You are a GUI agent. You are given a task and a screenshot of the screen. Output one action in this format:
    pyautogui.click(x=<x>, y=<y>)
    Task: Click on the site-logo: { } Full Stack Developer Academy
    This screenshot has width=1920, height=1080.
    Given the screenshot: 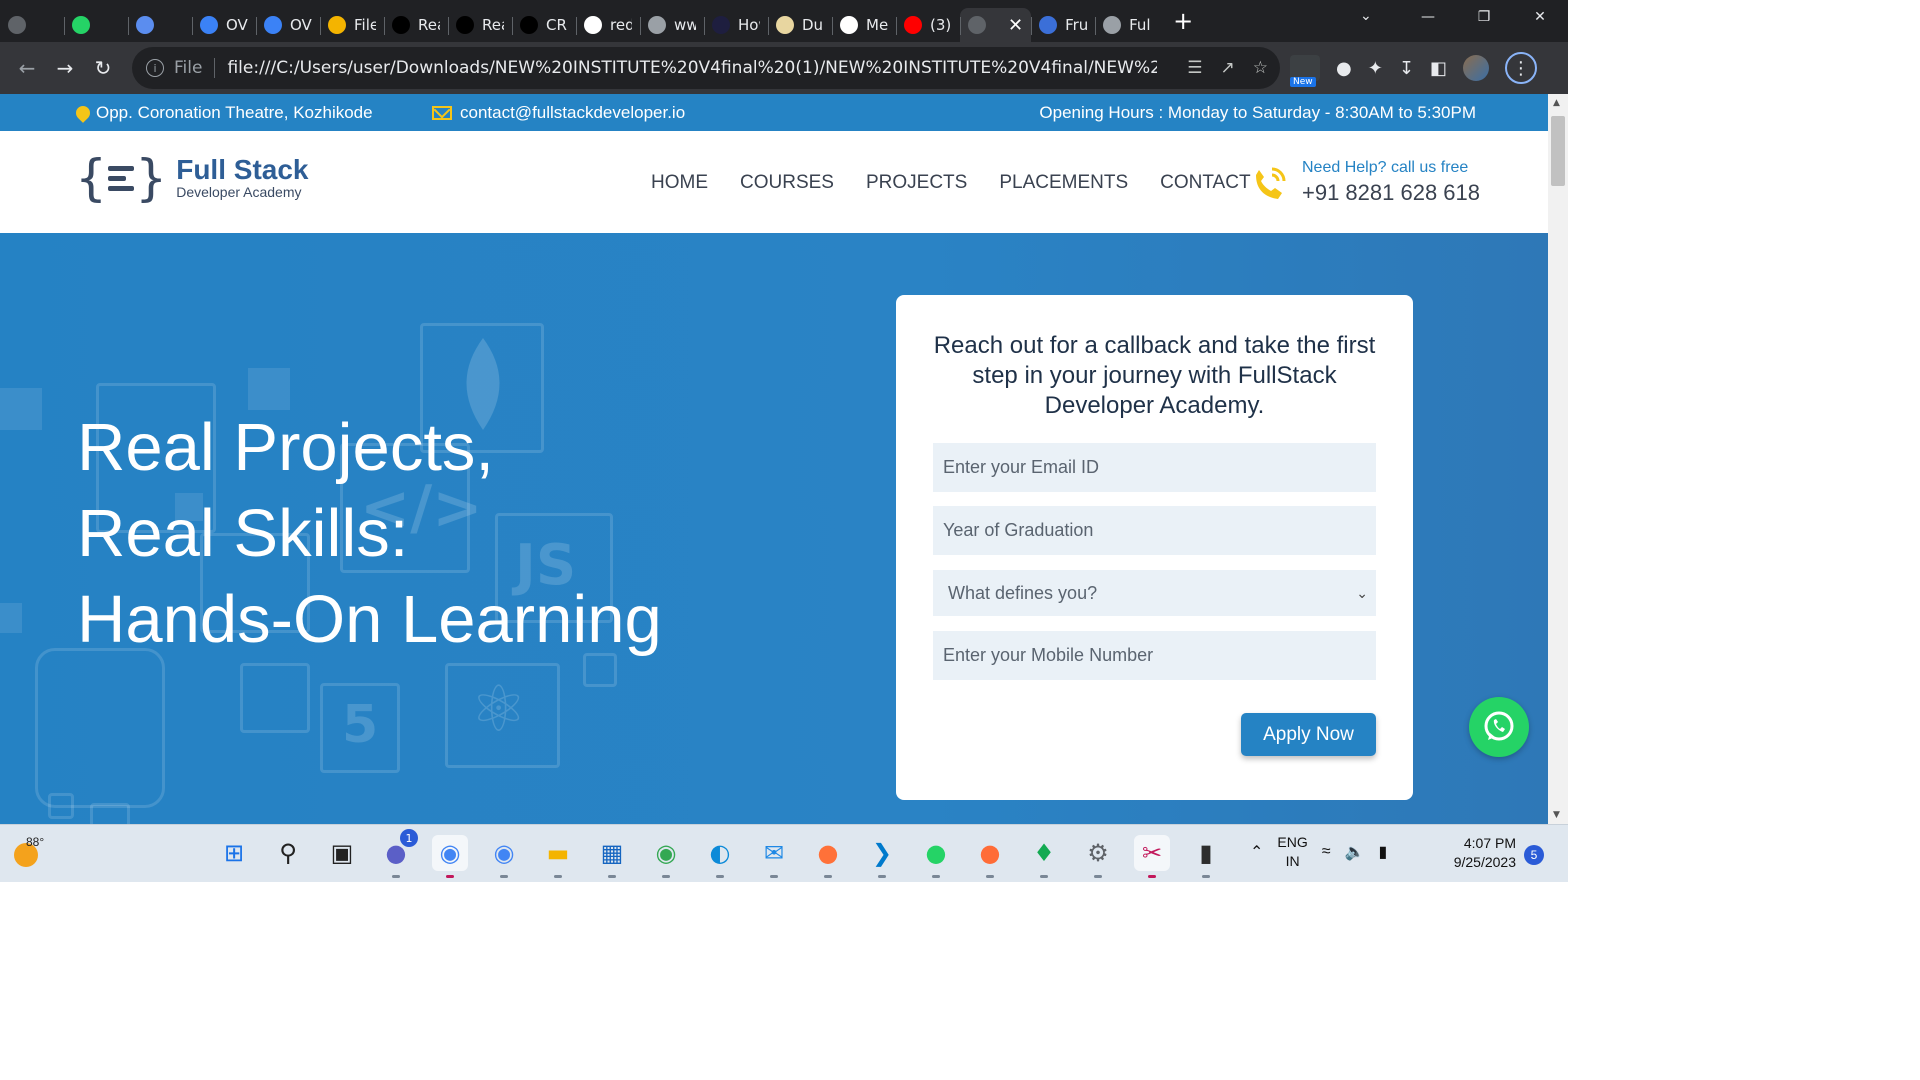 What is the action you would take?
    pyautogui.click(x=192, y=178)
    